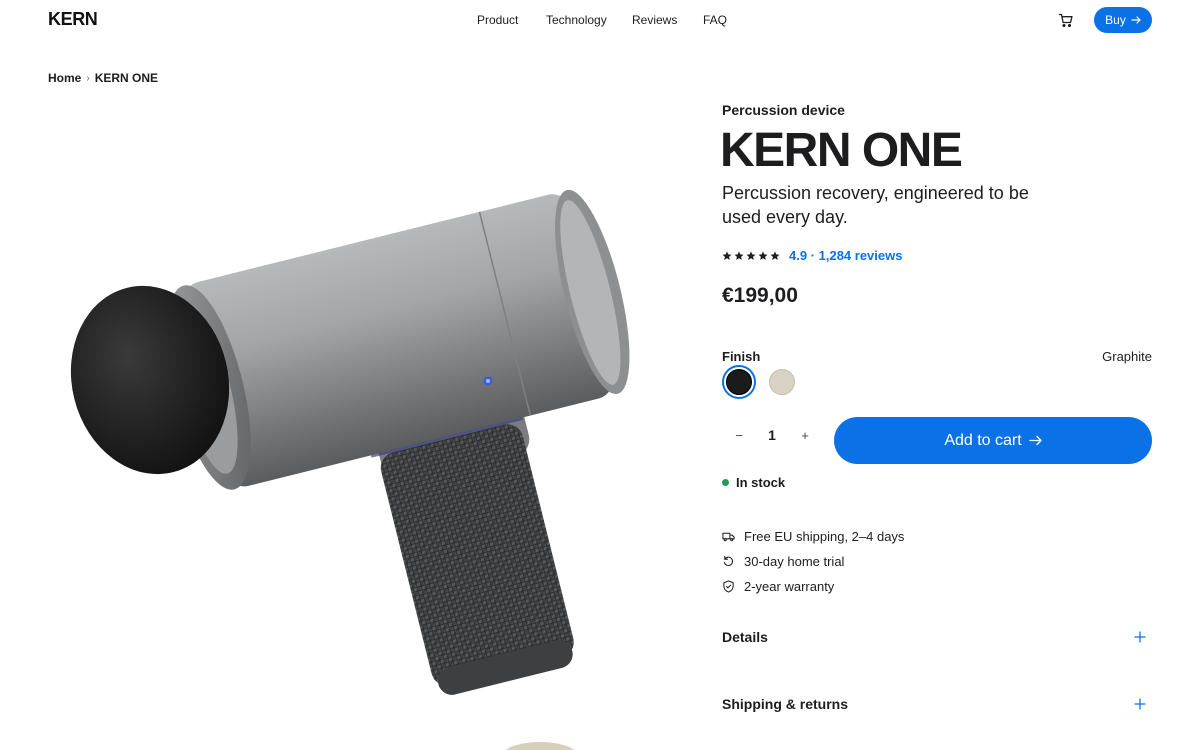  What do you see at coordinates (1127, 356) in the screenshot?
I see `finish-selected-value: Graphite` at bounding box center [1127, 356].